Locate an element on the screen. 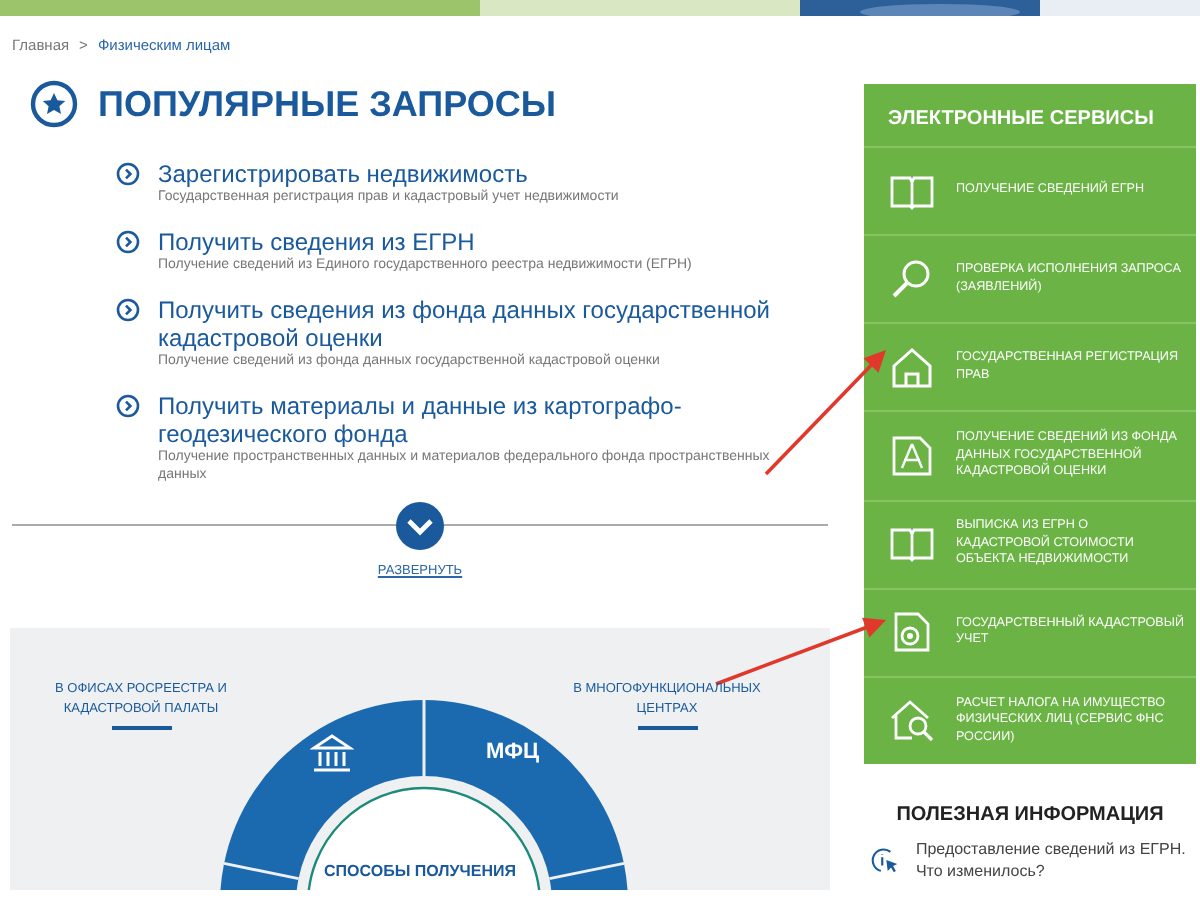 The width and height of the screenshot is (1200, 906). house-icon is located at coordinates (912, 367).